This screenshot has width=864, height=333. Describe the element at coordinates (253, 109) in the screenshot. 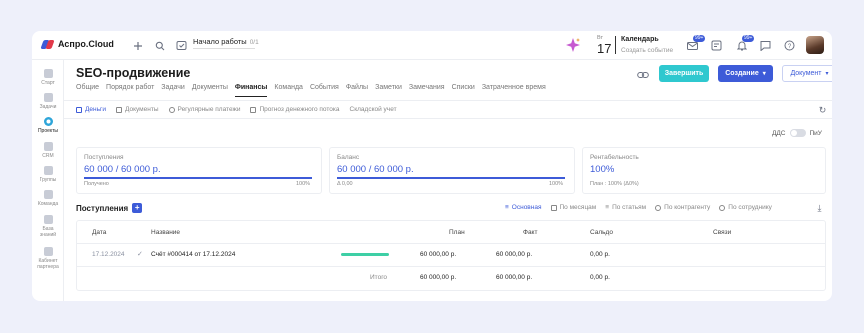

I see `chart-icon` at that location.